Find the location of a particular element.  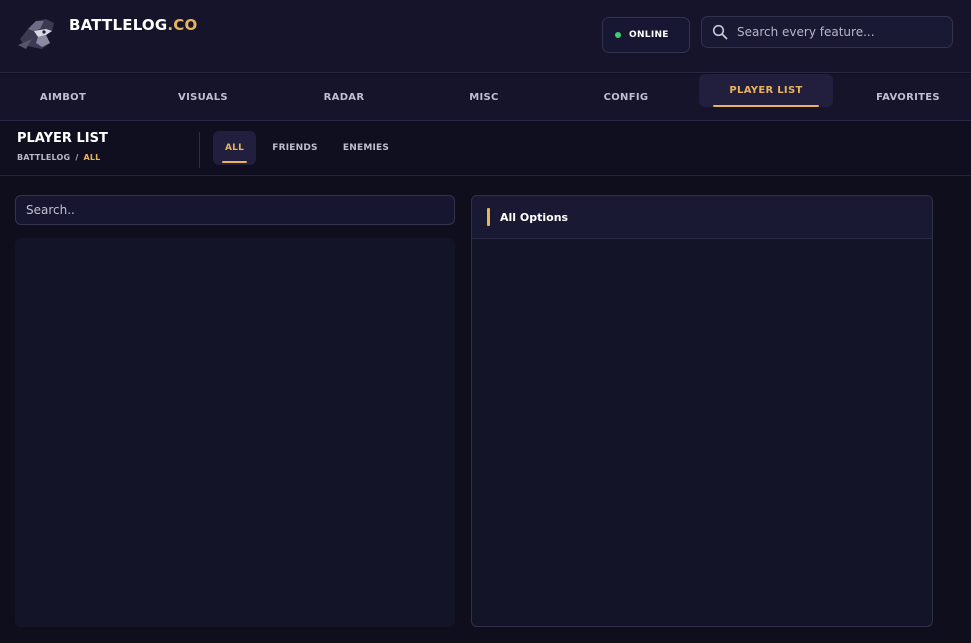

tab-favorites: FAVORITES is located at coordinates (906, 97).